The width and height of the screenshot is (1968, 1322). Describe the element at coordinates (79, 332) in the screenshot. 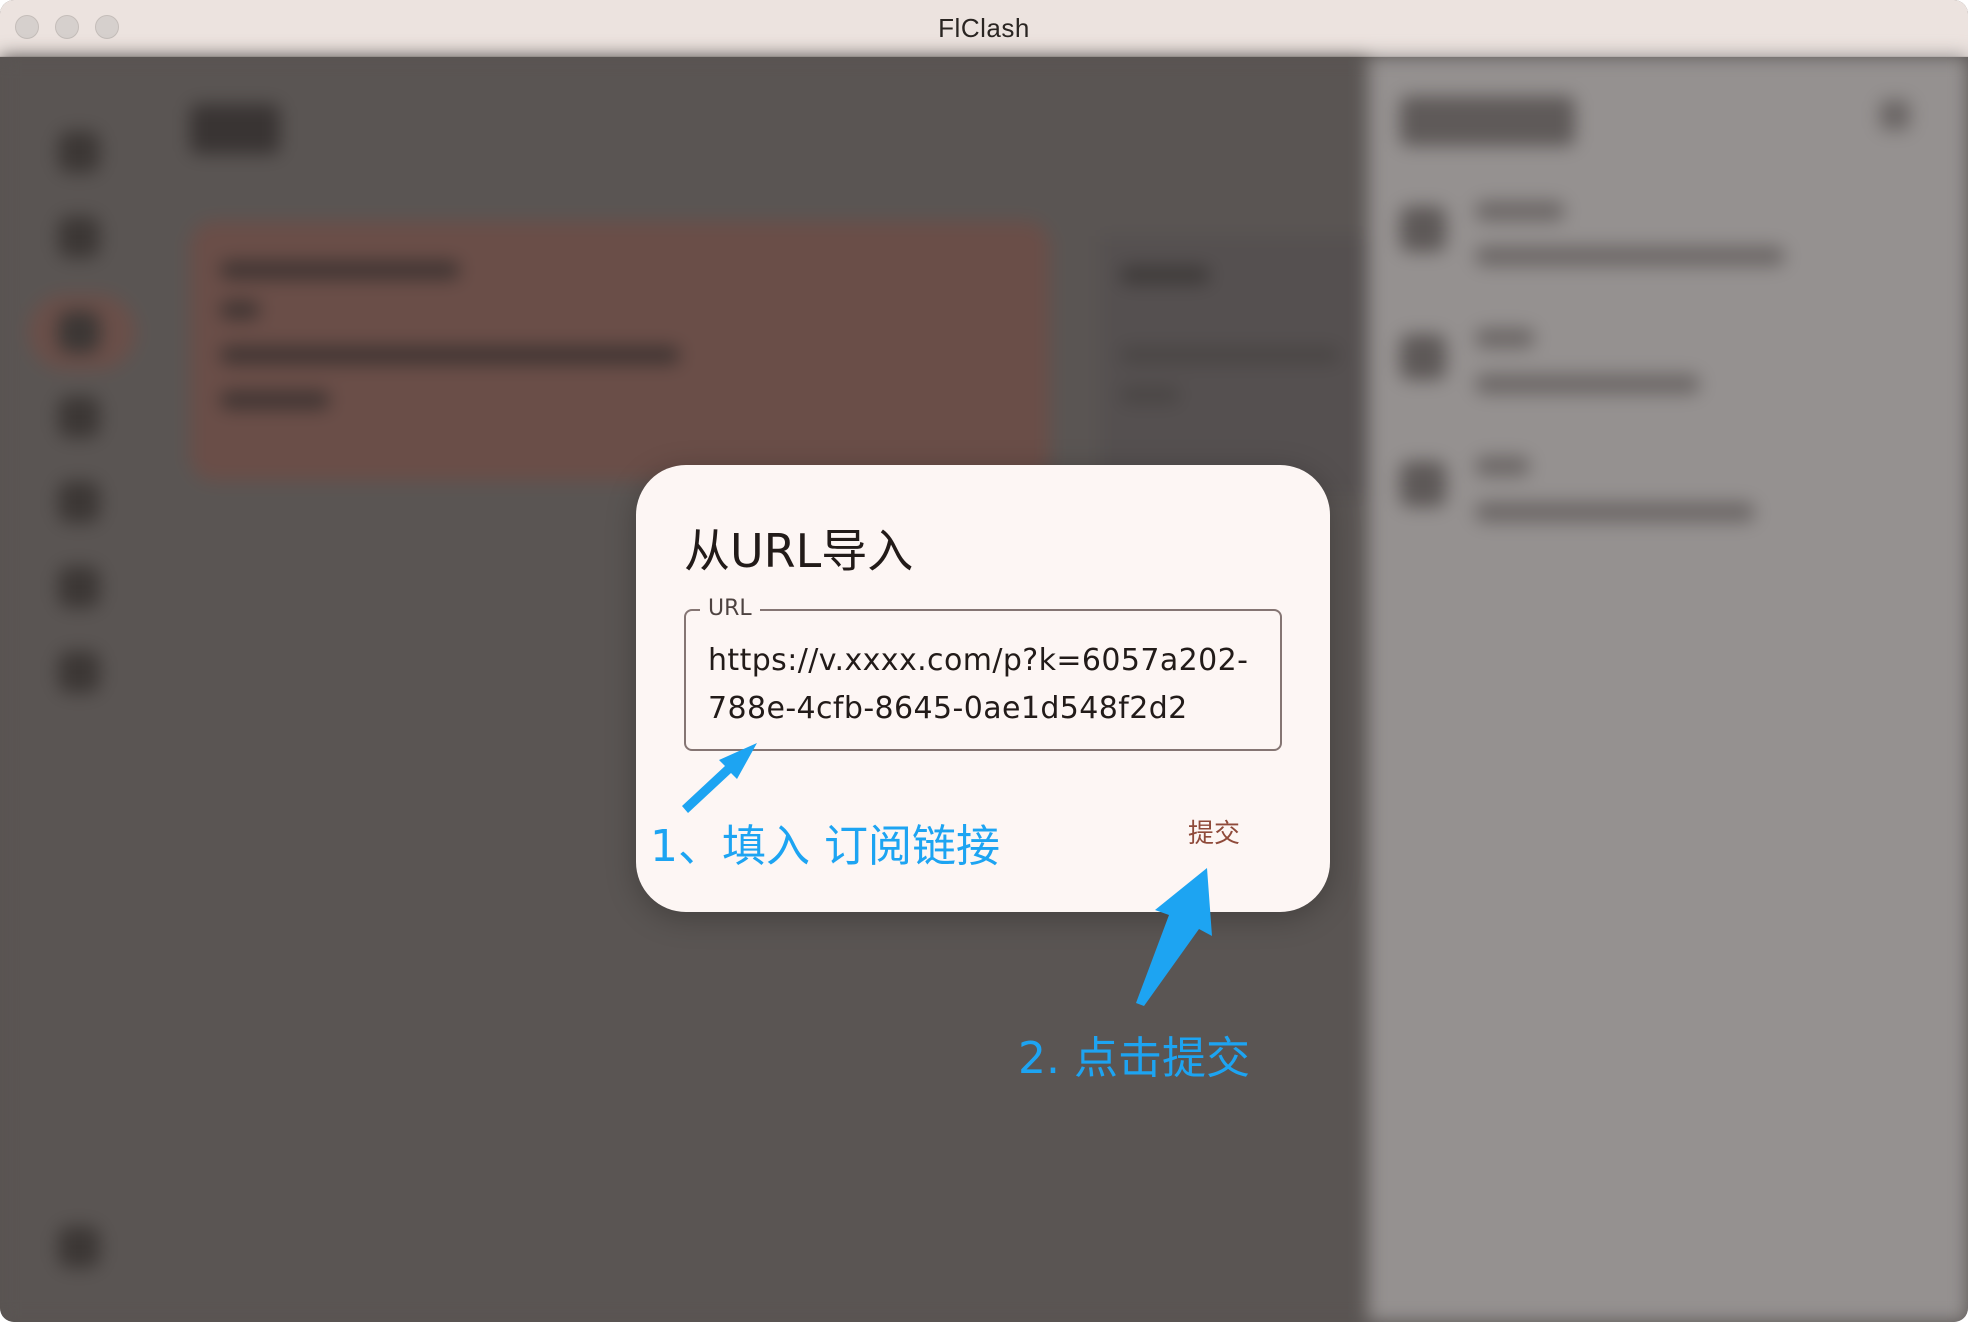

I see `nav-profiles-icon` at that location.